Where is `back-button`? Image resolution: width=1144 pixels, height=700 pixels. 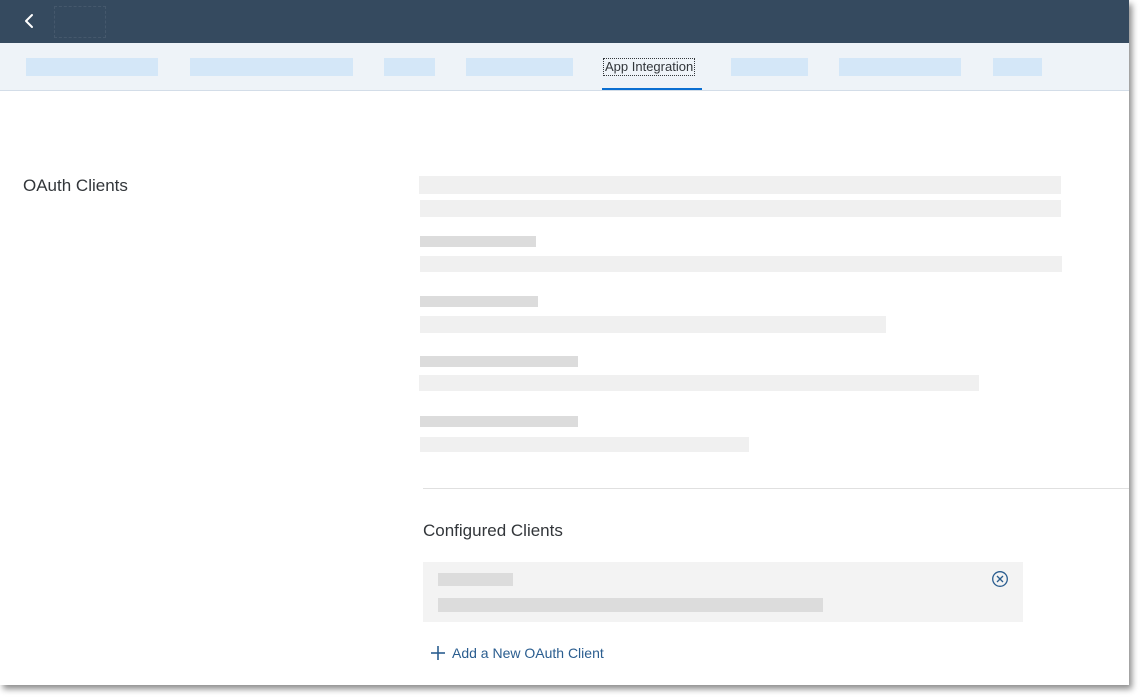
back-button is located at coordinates (29, 21).